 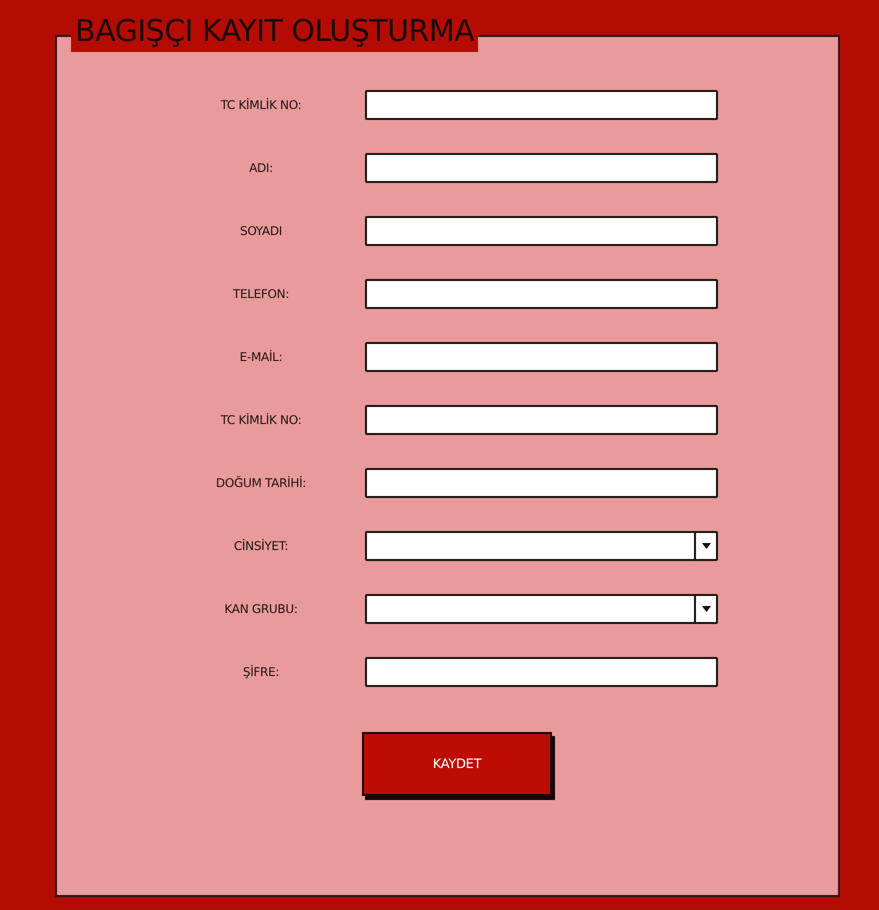 I want to click on field-label: ŞİFRE:, so click(x=261, y=672).